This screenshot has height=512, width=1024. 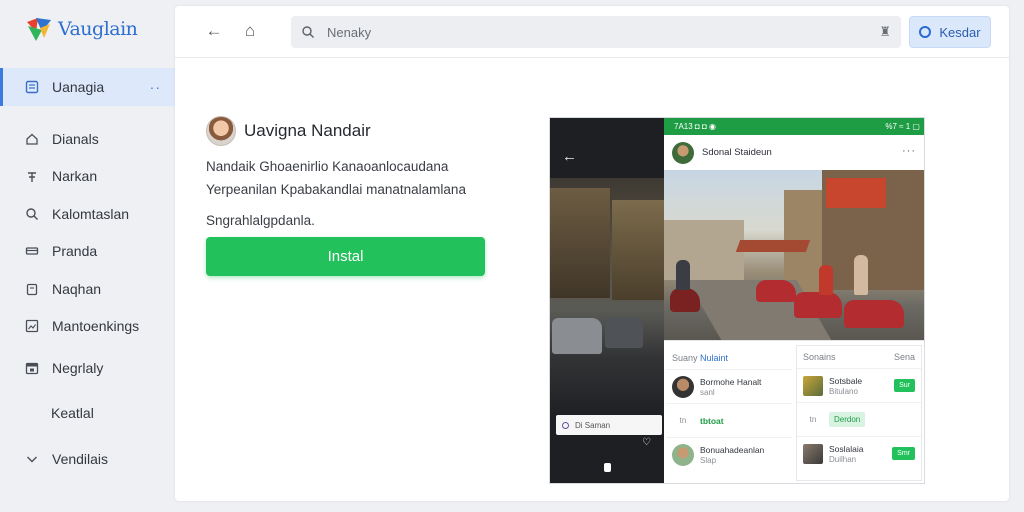 I want to click on home-button: ⌂, so click(x=250, y=31).